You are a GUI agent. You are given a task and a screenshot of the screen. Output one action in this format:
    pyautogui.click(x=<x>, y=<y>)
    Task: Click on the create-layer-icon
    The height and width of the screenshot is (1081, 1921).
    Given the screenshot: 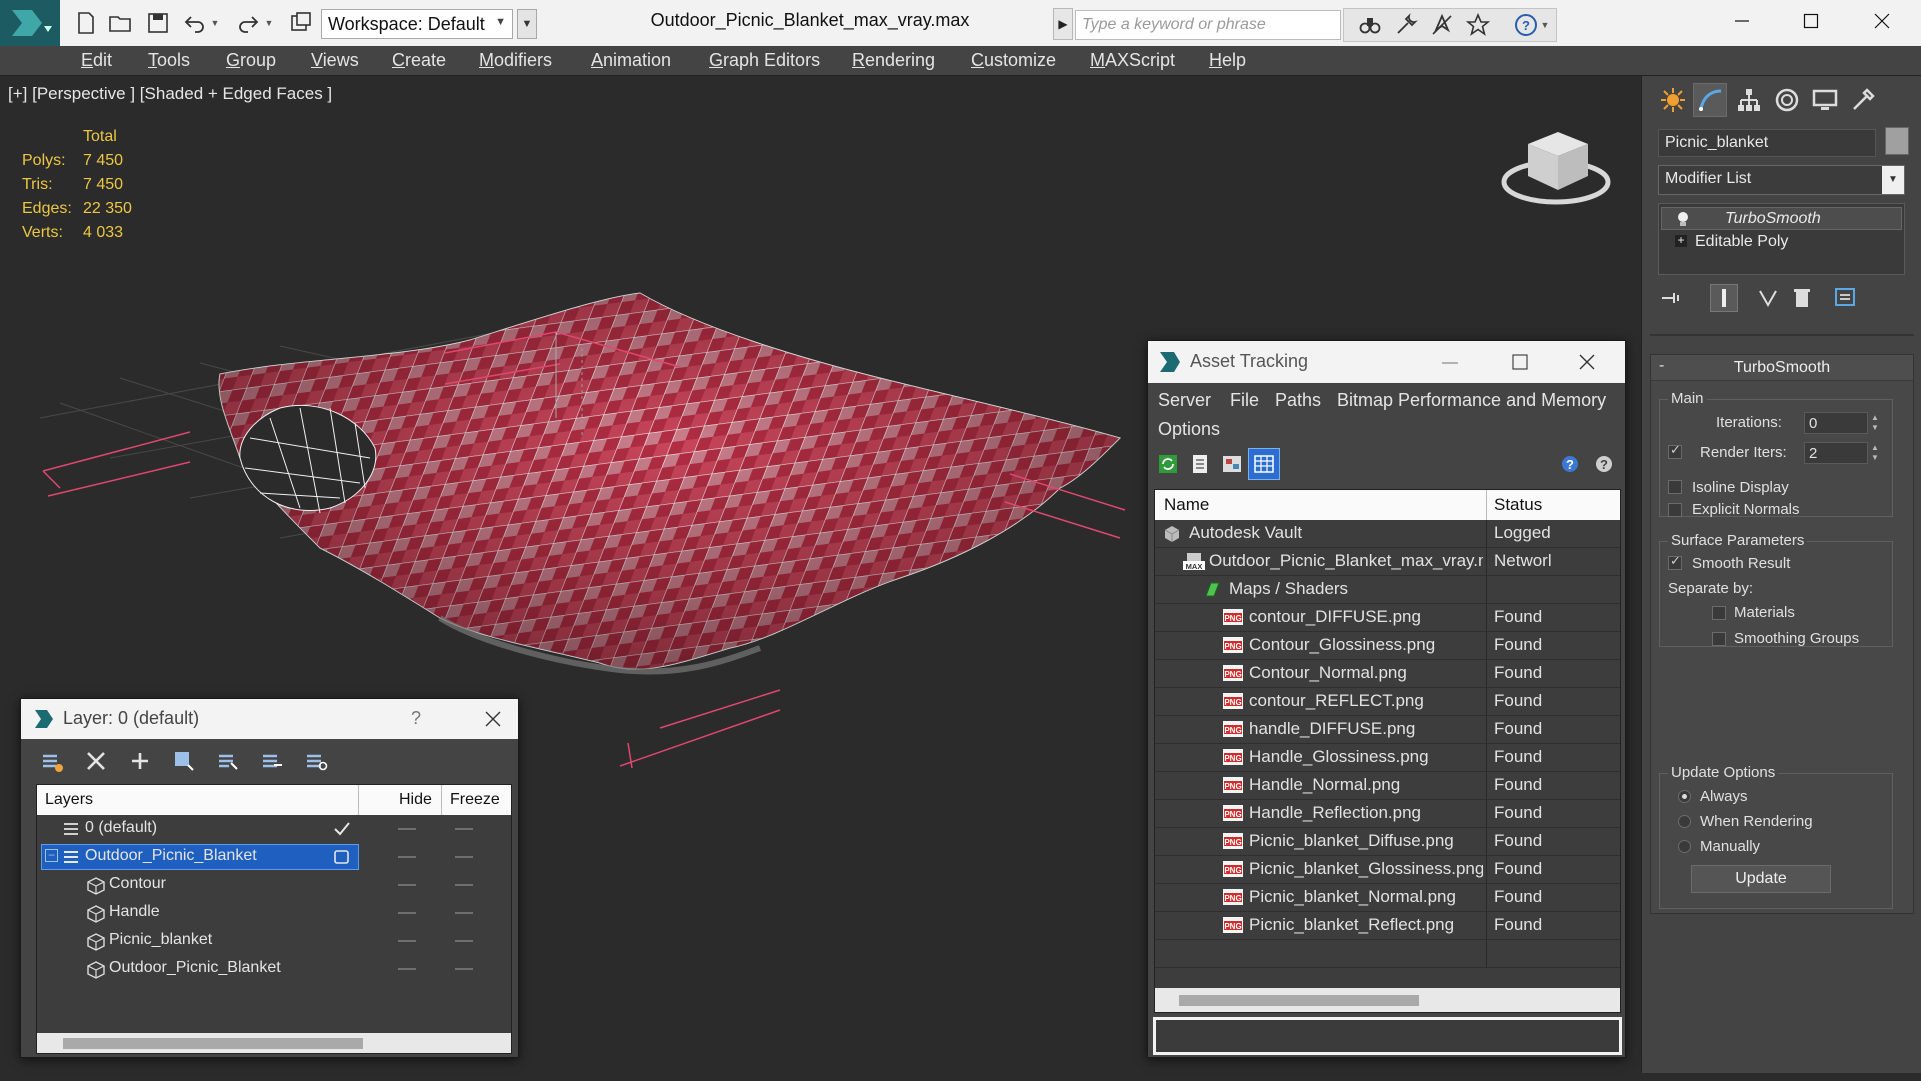 What is the action you would take?
    pyautogui.click(x=140, y=761)
    